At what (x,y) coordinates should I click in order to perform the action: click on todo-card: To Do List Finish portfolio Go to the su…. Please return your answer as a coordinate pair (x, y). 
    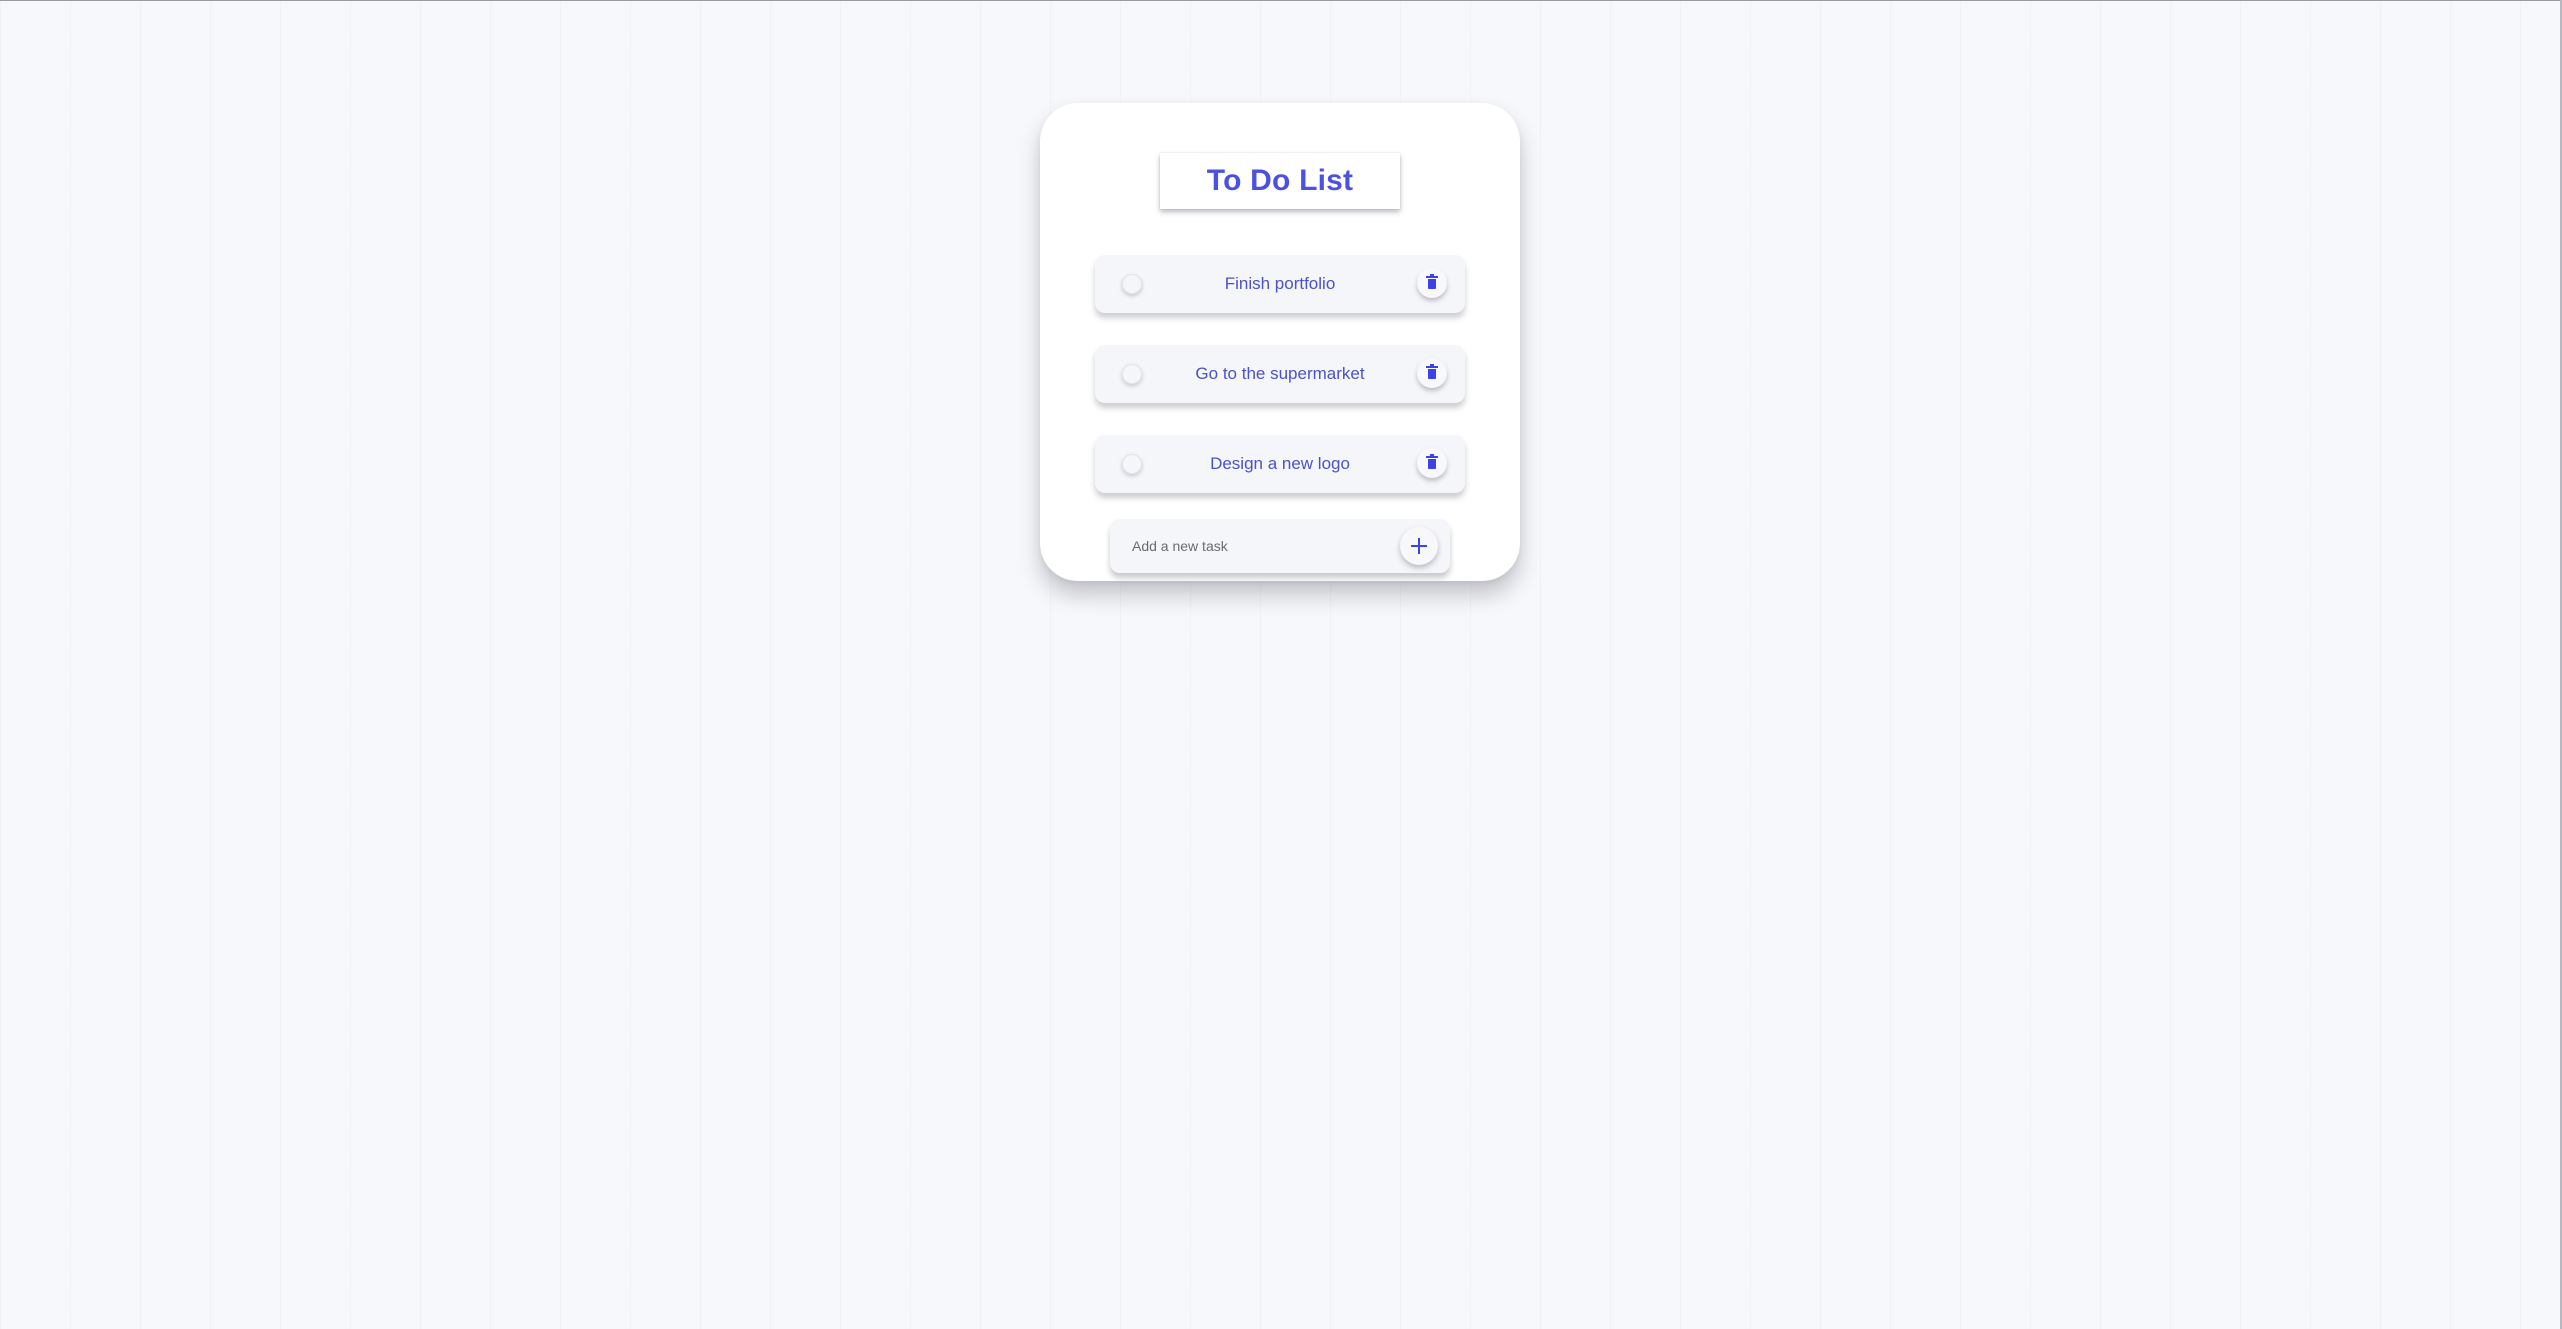
    Looking at the image, I should click on (1280, 342).